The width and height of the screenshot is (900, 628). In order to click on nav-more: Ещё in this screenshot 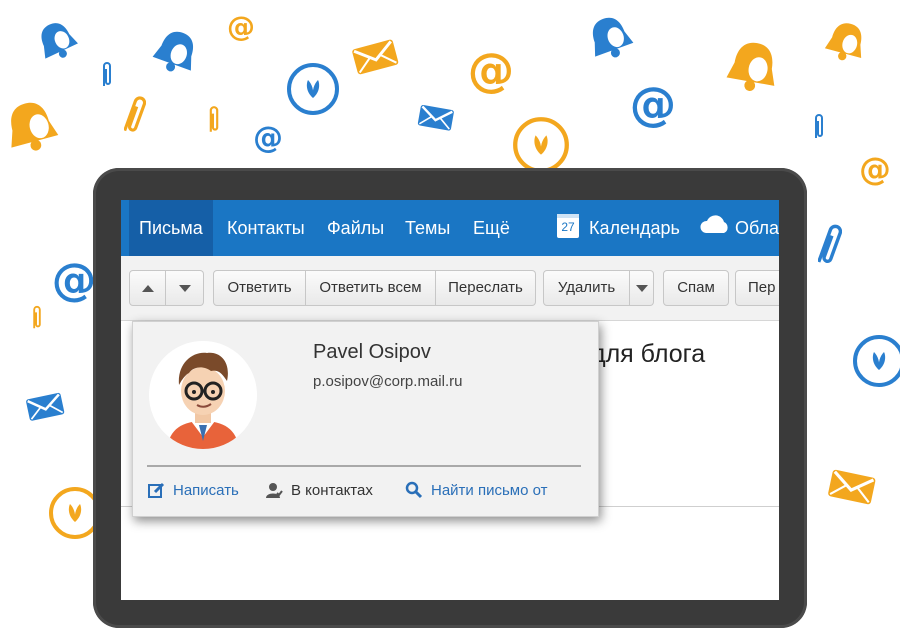, I will do `click(491, 228)`.